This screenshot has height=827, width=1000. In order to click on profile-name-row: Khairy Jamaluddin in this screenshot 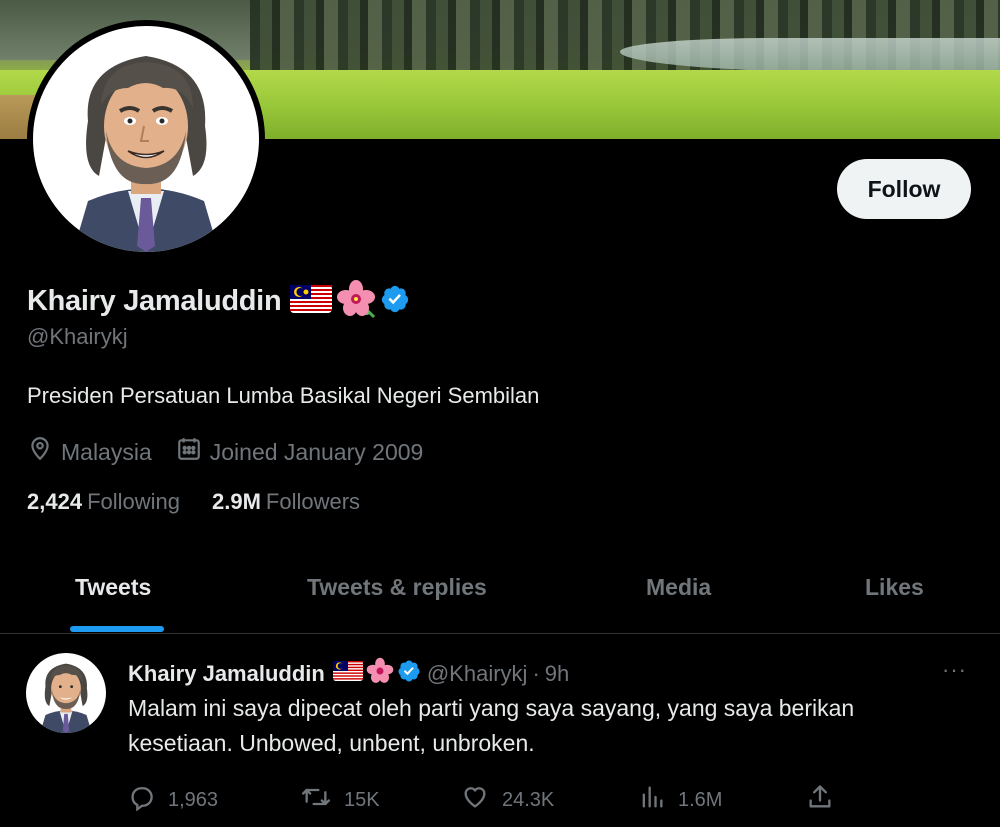, I will do `click(218, 299)`.